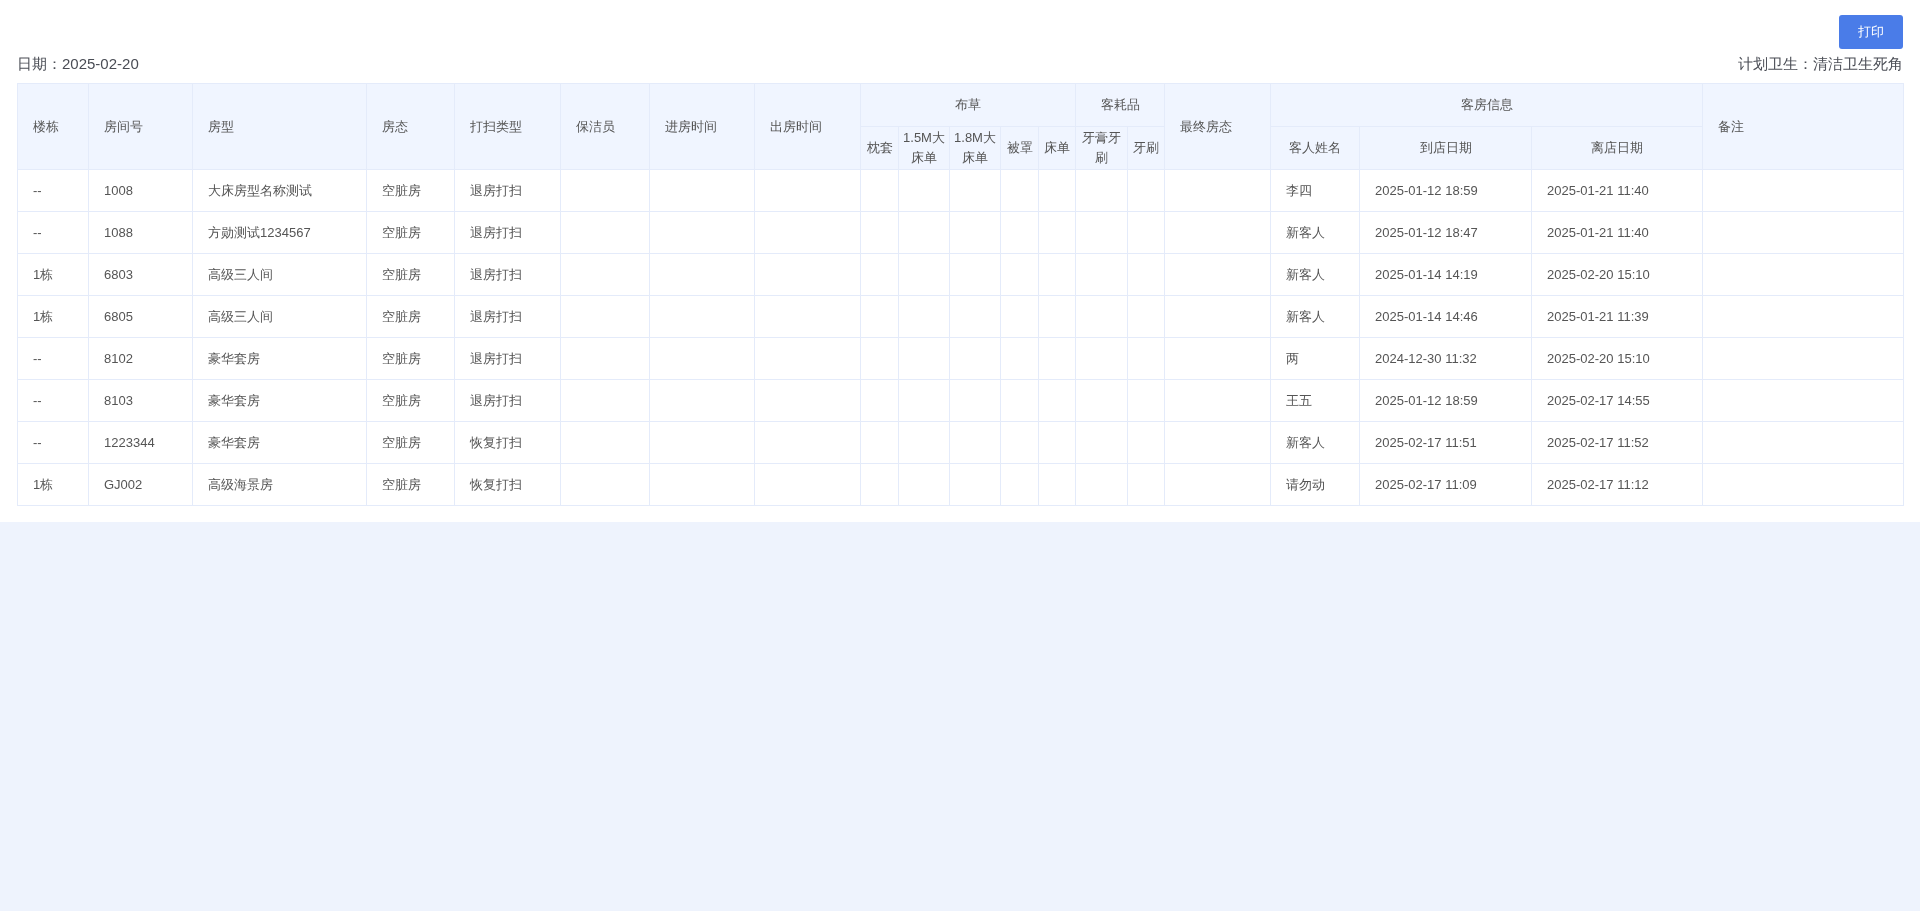 The image size is (1920, 911). What do you see at coordinates (1315, 148) in the screenshot?
I see `column-header: 客人姓名` at bounding box center [1315, 148].